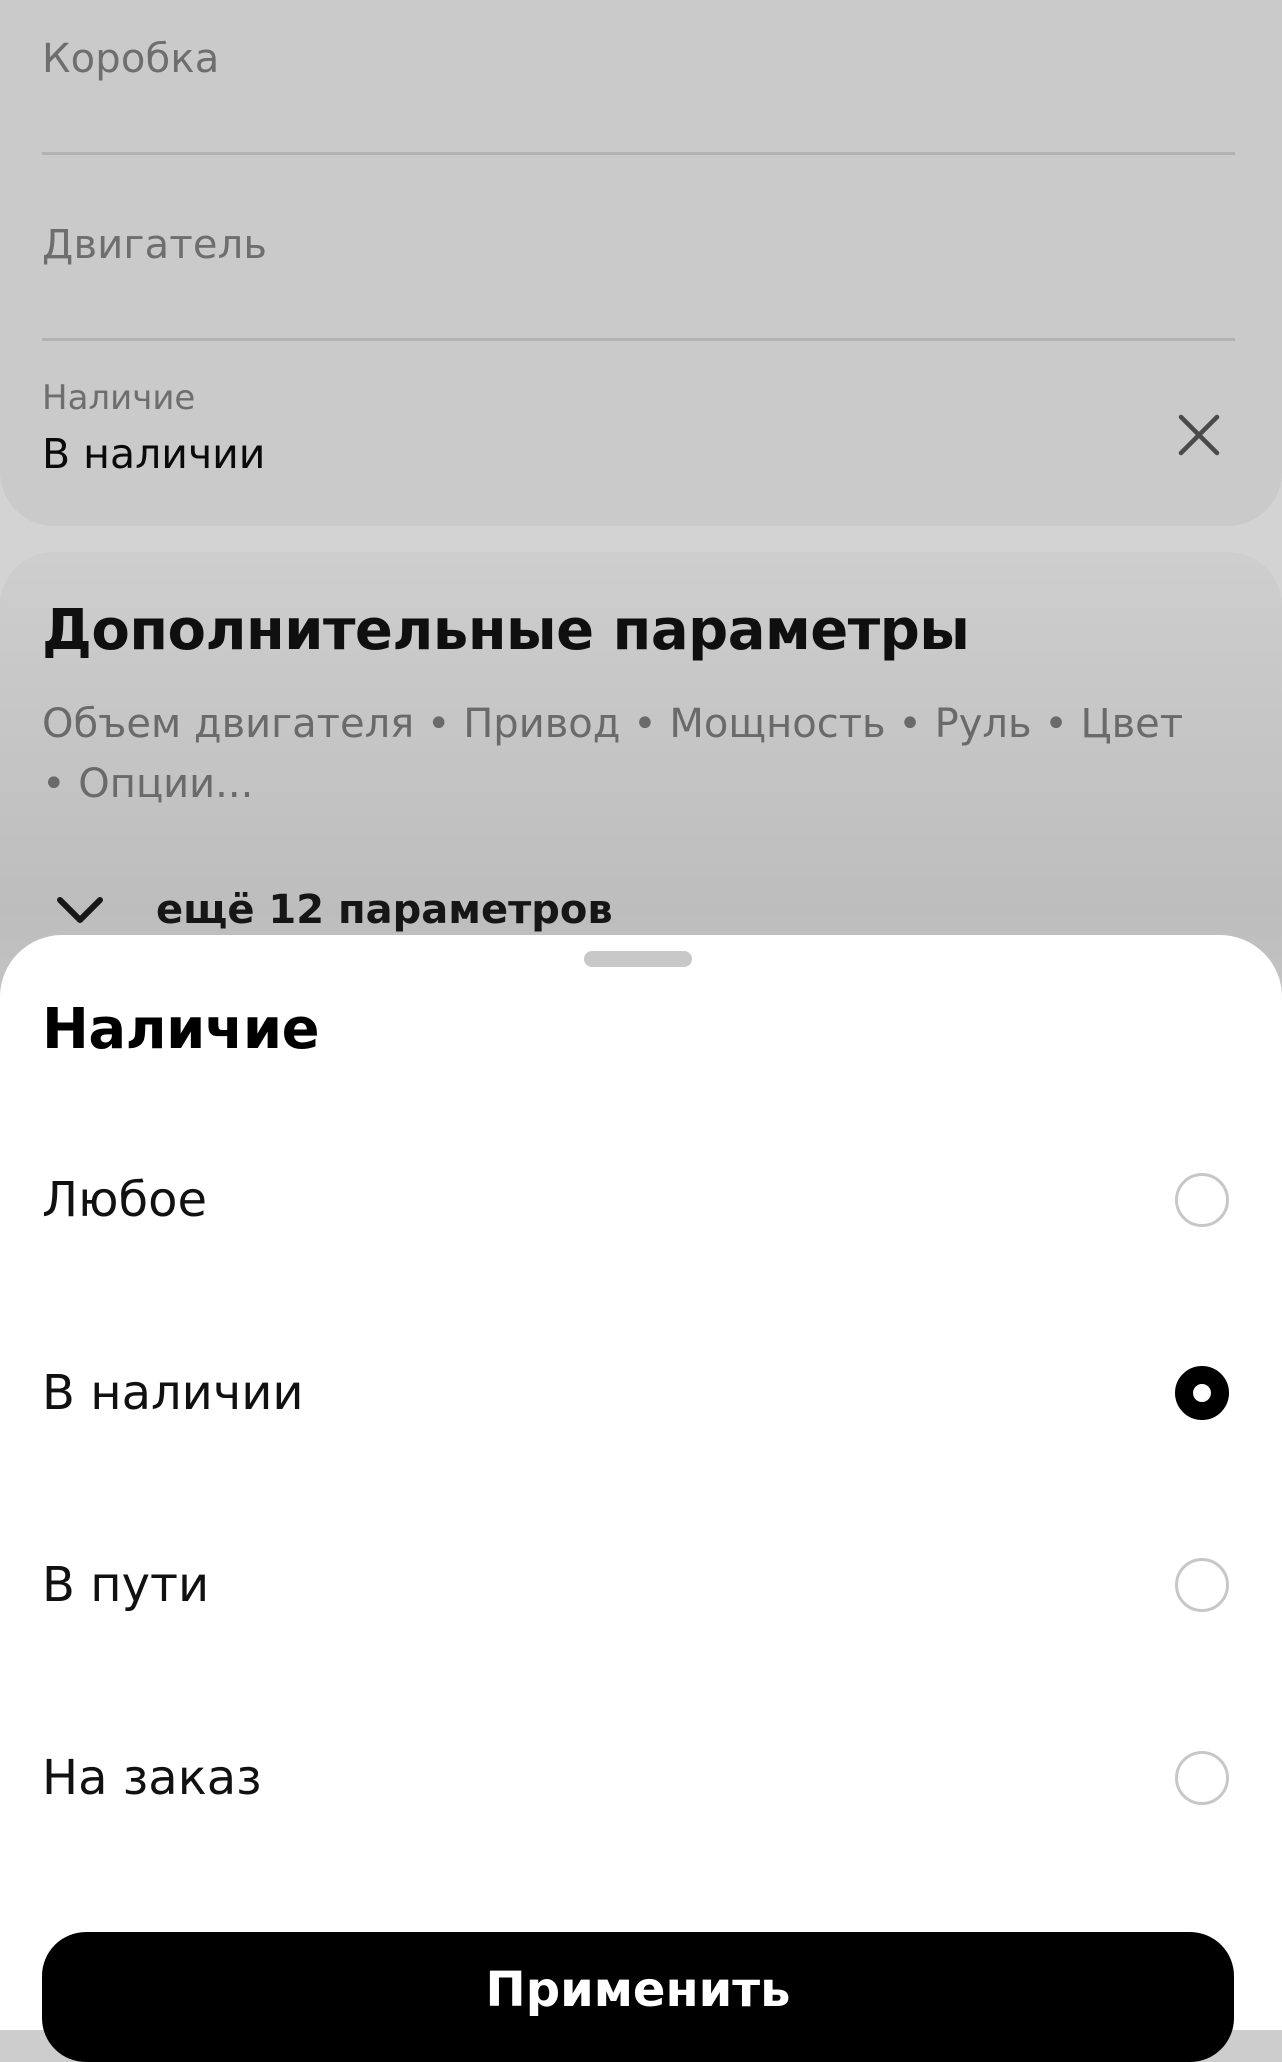 This screenshot has width=1282, height=2062. I want to click on option-on-order: На заказ, so click(641, 1778).